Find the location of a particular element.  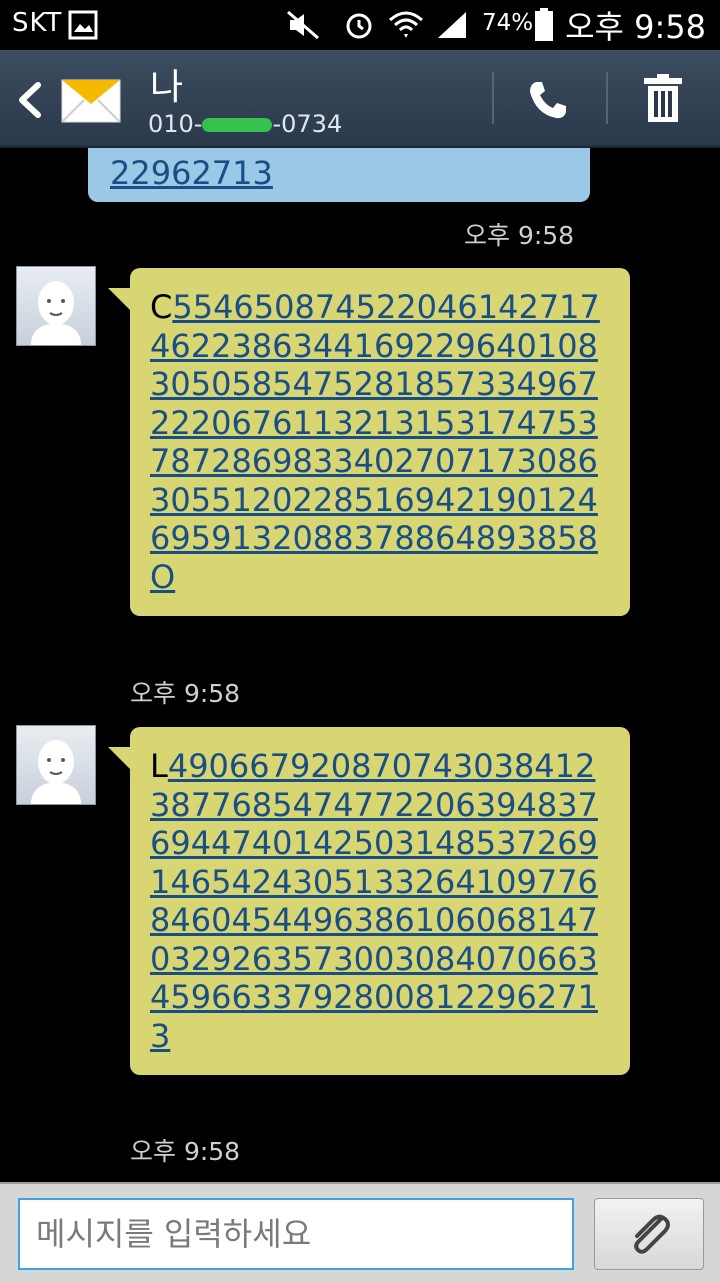

compose-bar is located at coordinates (360, 1232).